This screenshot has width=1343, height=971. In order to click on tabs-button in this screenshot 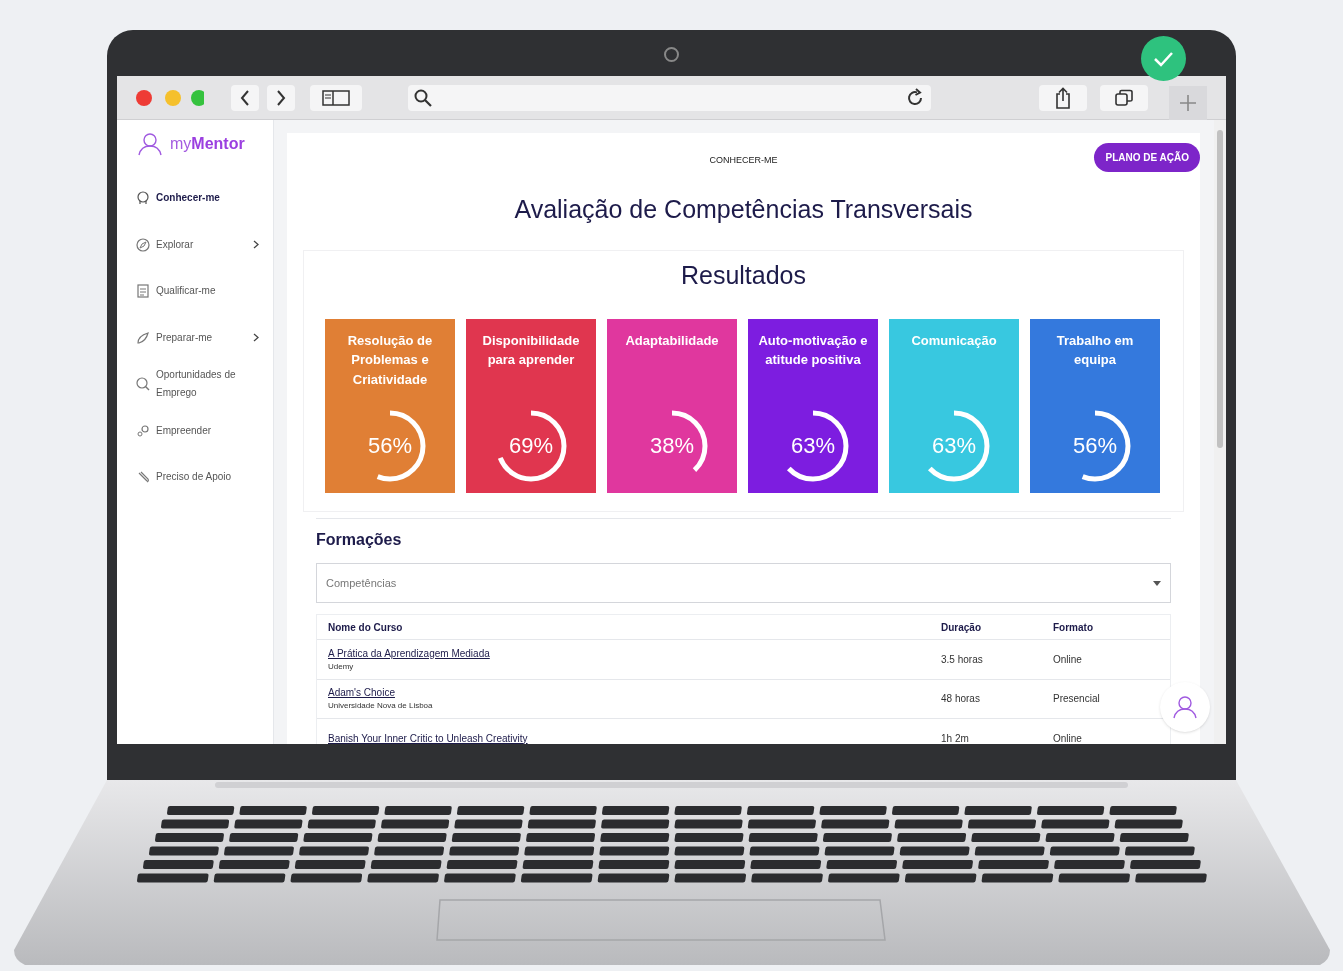, I will do `click(1124, 97)`.